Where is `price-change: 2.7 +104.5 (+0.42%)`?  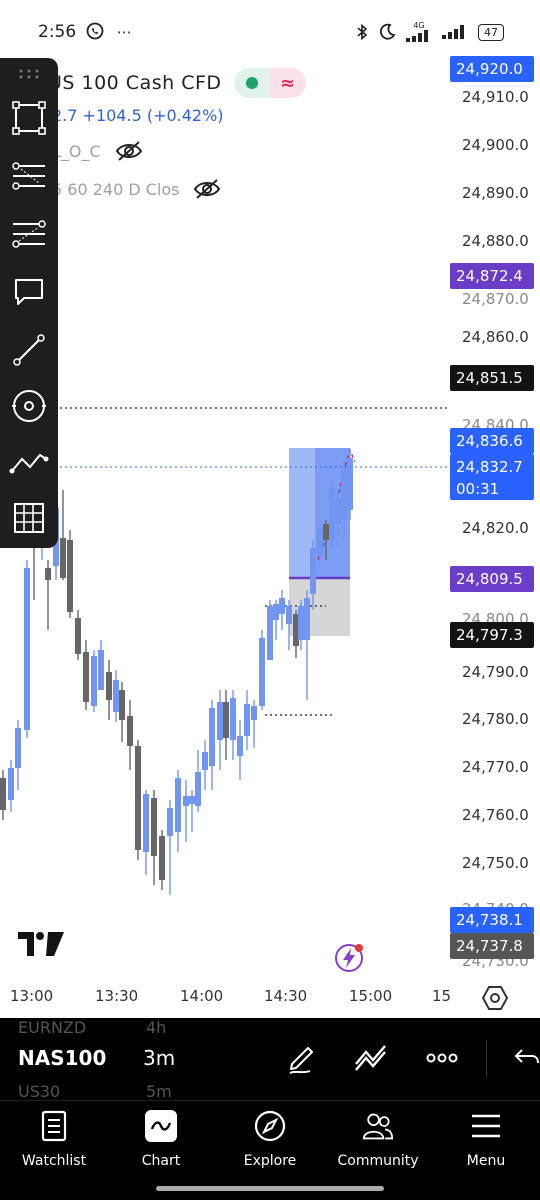 price-change: 2.7 +104.5 (+0.42%) is located at coordinates (138, 115).